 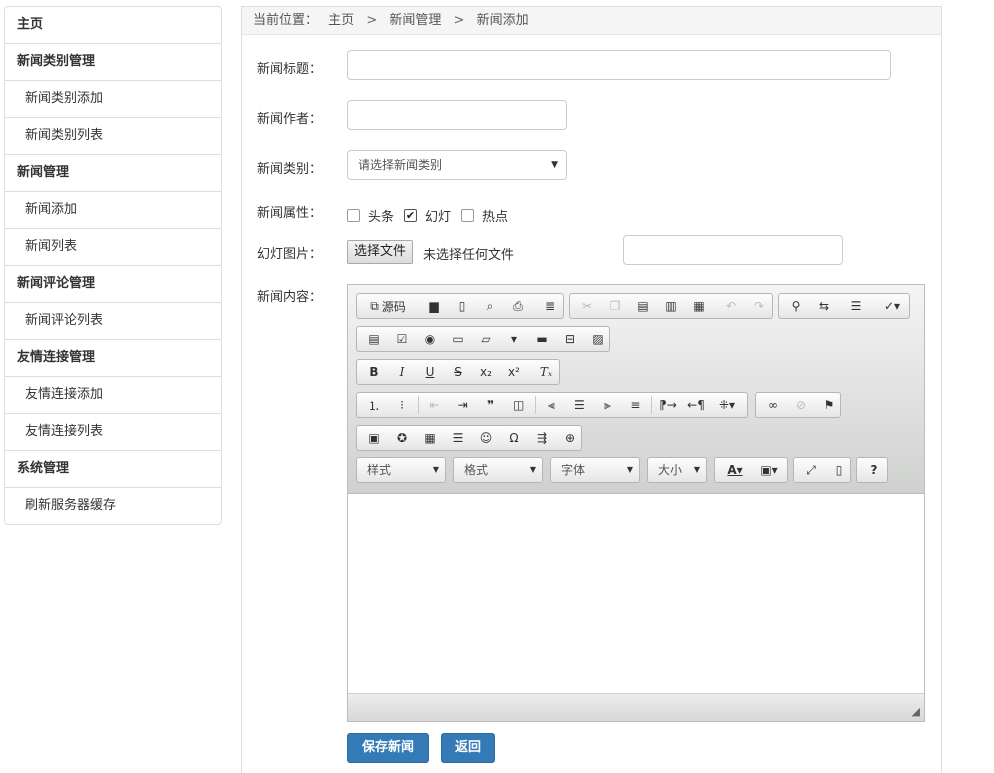 What do you see at coordinates (113, 395) in the screenshot?
I see `sidebar-item-link-add: 友情连接添加` at bounding box center [113, 395].